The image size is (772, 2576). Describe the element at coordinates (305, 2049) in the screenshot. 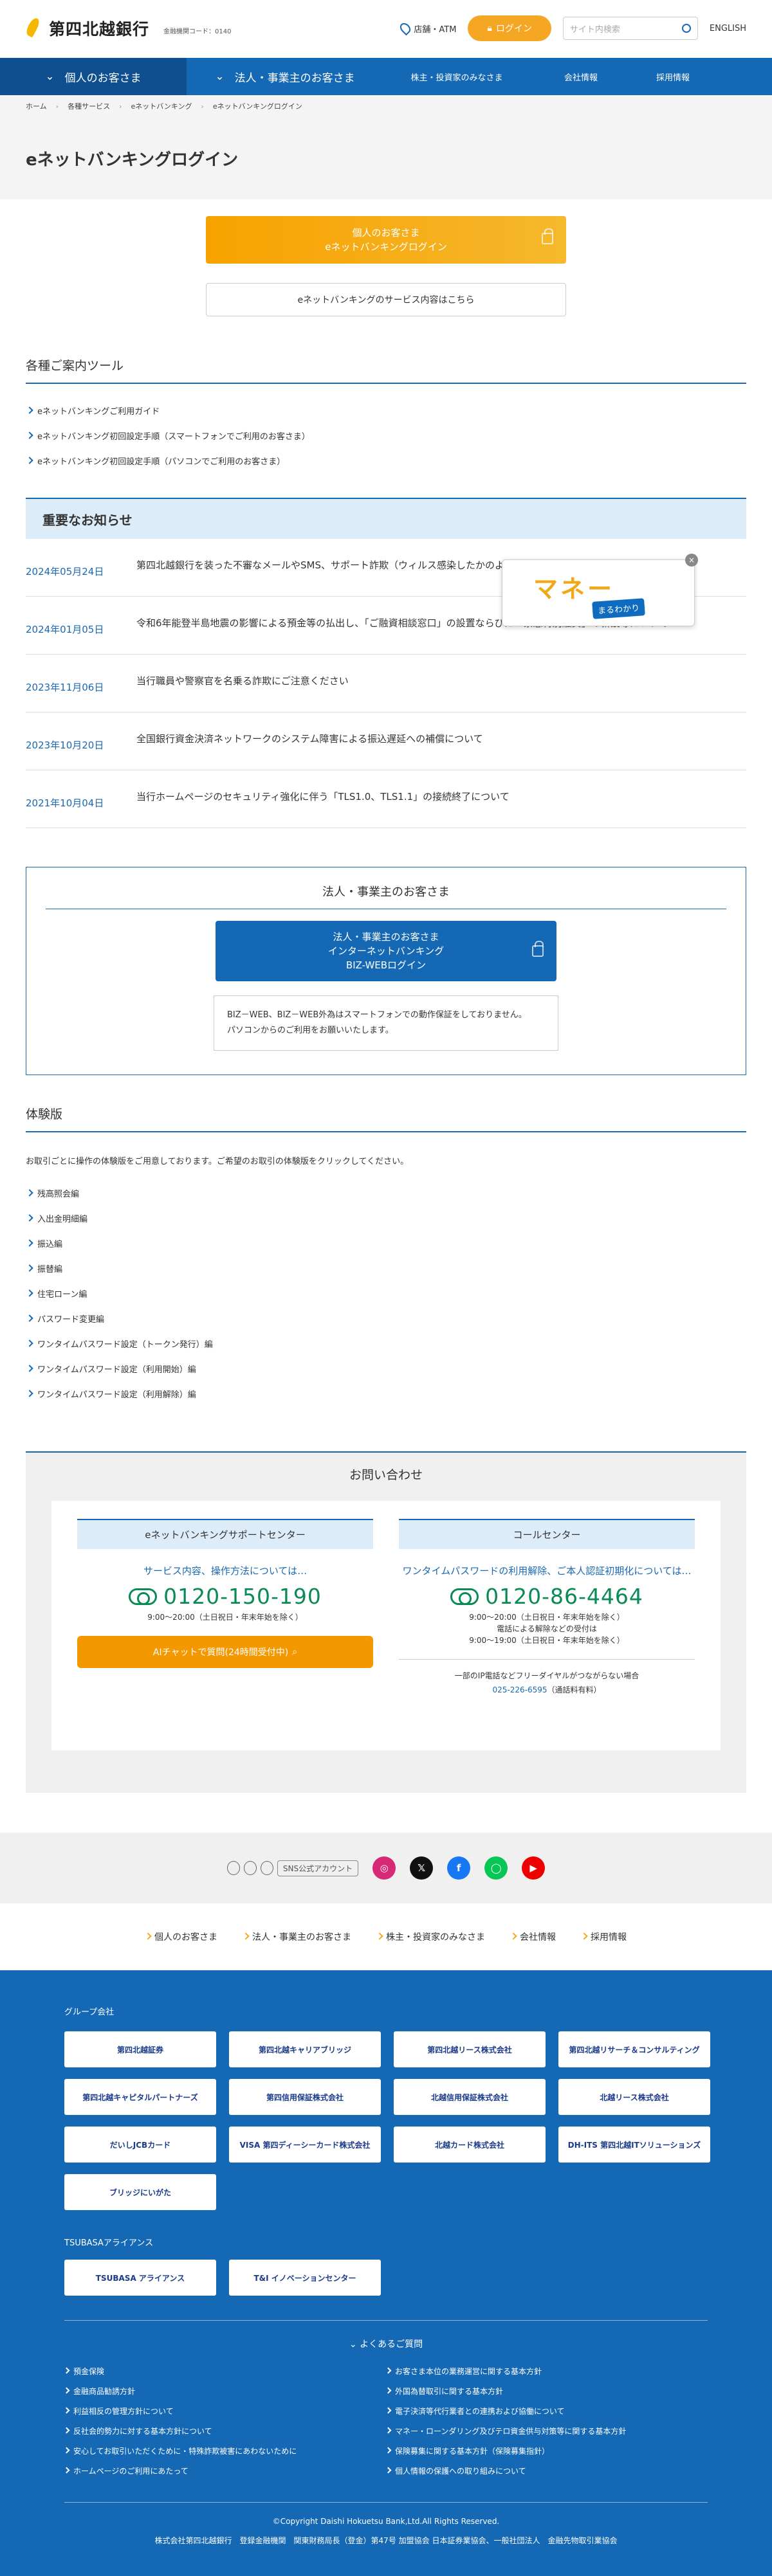

I see `group-logo: 第四北越キャリアブリッジ` at that location.